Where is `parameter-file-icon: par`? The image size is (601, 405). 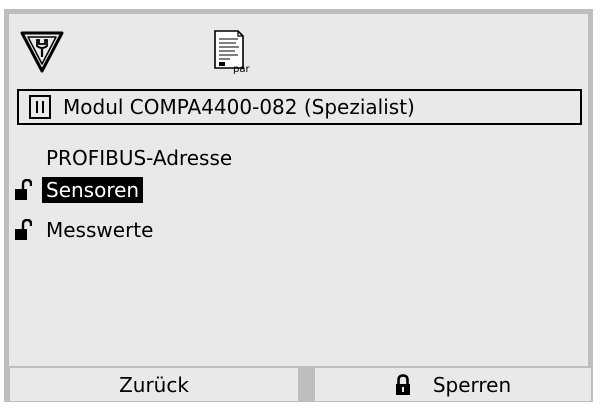 parameter-file-icon: par is located at coordinates (232, 52).